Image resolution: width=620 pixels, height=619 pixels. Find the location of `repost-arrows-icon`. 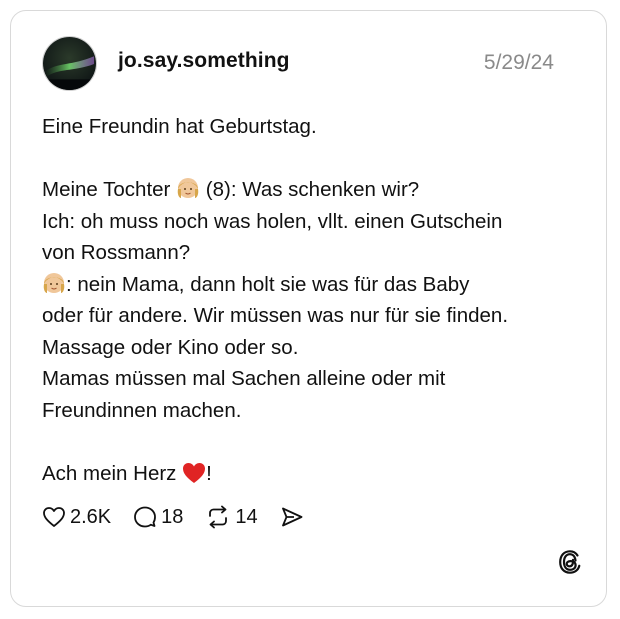

repost-arrows-icon is located at coordinates (218, 517).